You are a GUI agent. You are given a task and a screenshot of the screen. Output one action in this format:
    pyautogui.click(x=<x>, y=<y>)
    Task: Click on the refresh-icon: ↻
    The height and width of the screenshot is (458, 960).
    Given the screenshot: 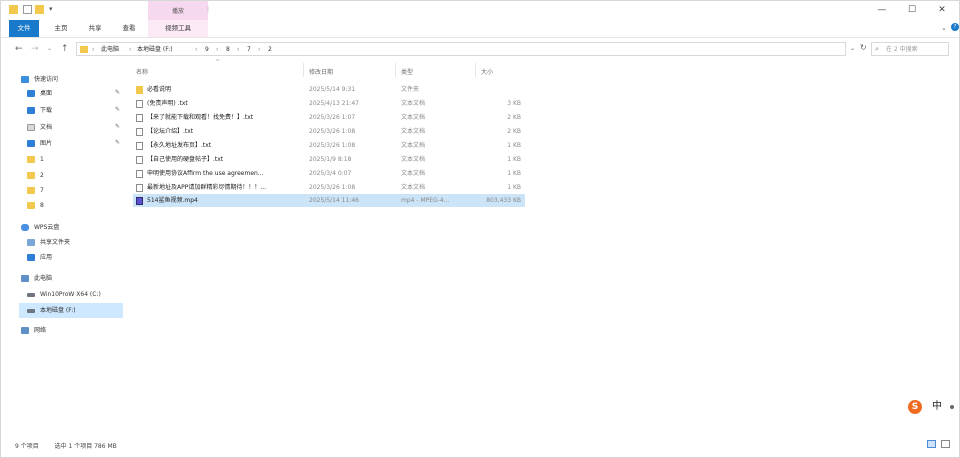 What is the action you would take?
    pyautogui.click(x=863, y=48)
    